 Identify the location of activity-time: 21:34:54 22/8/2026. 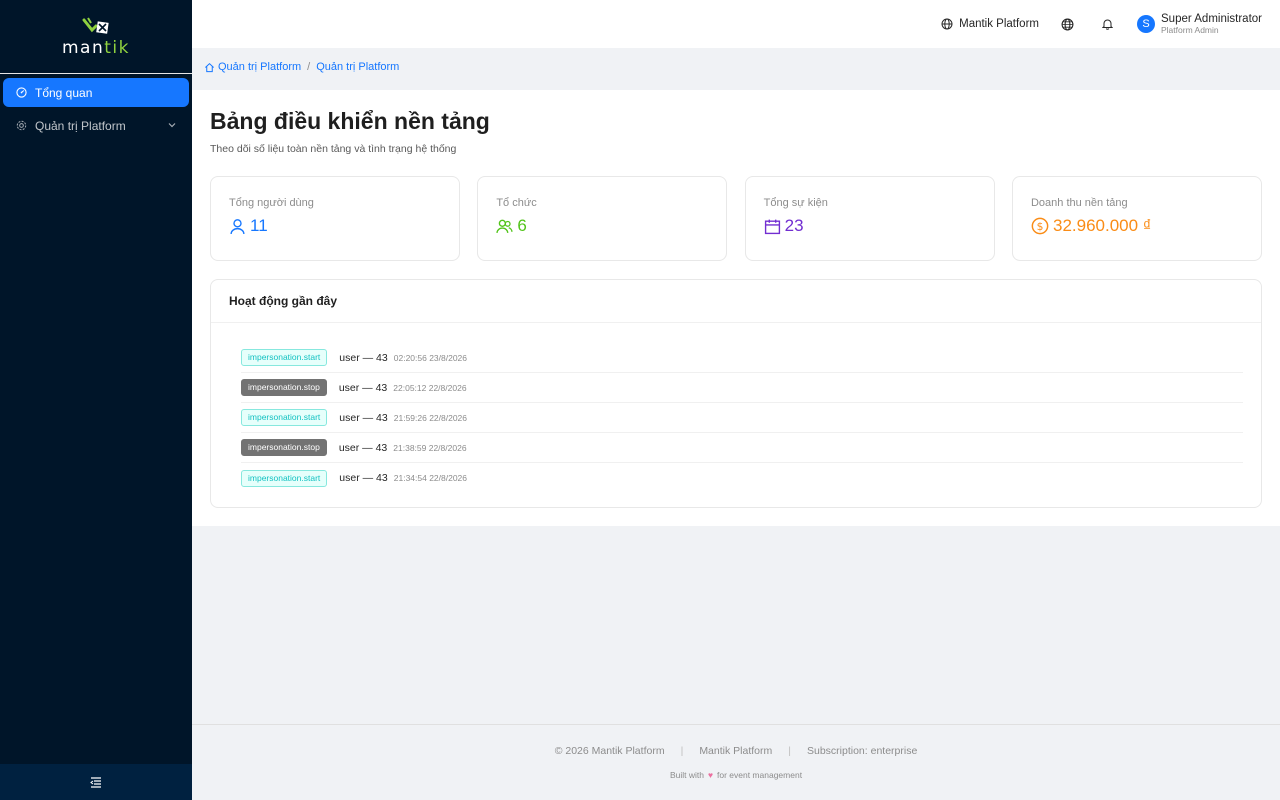
(430, 478).